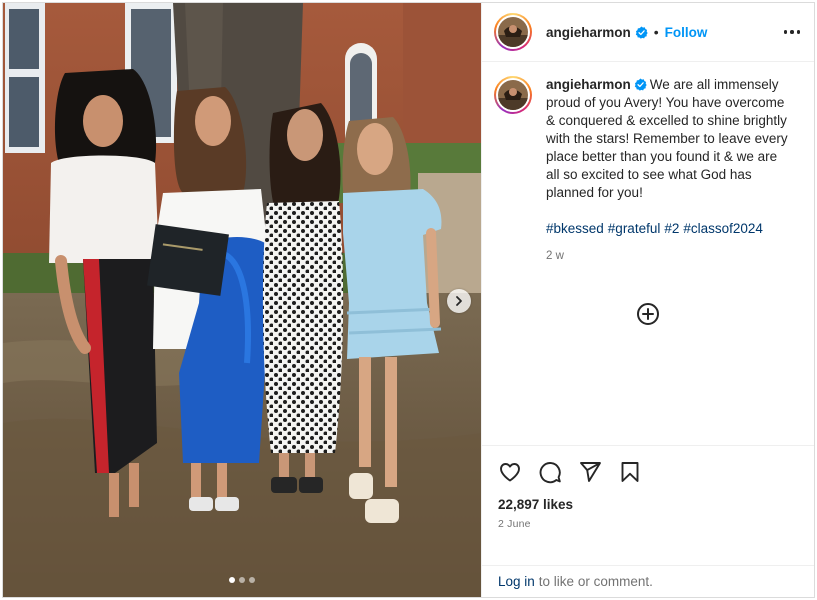  I want to click on login-prompt-text: to like or comment., so click(595, 581).